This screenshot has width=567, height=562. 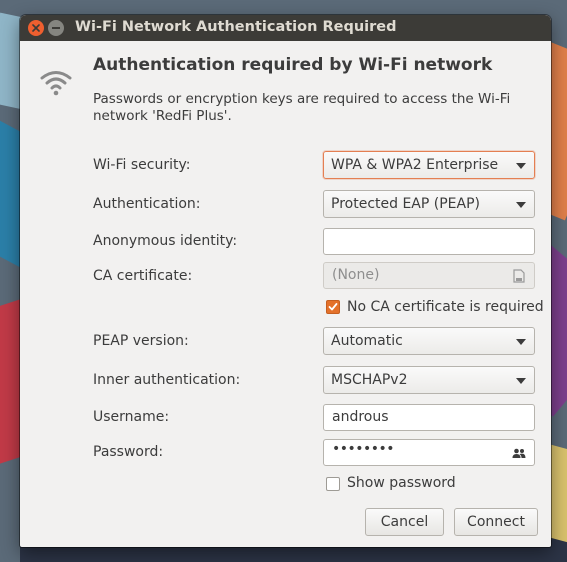 What do you see at coordinates (367, 341) in the screenshot?
I see `peap-version-value: Automatic` at bounding box center [367, 341].